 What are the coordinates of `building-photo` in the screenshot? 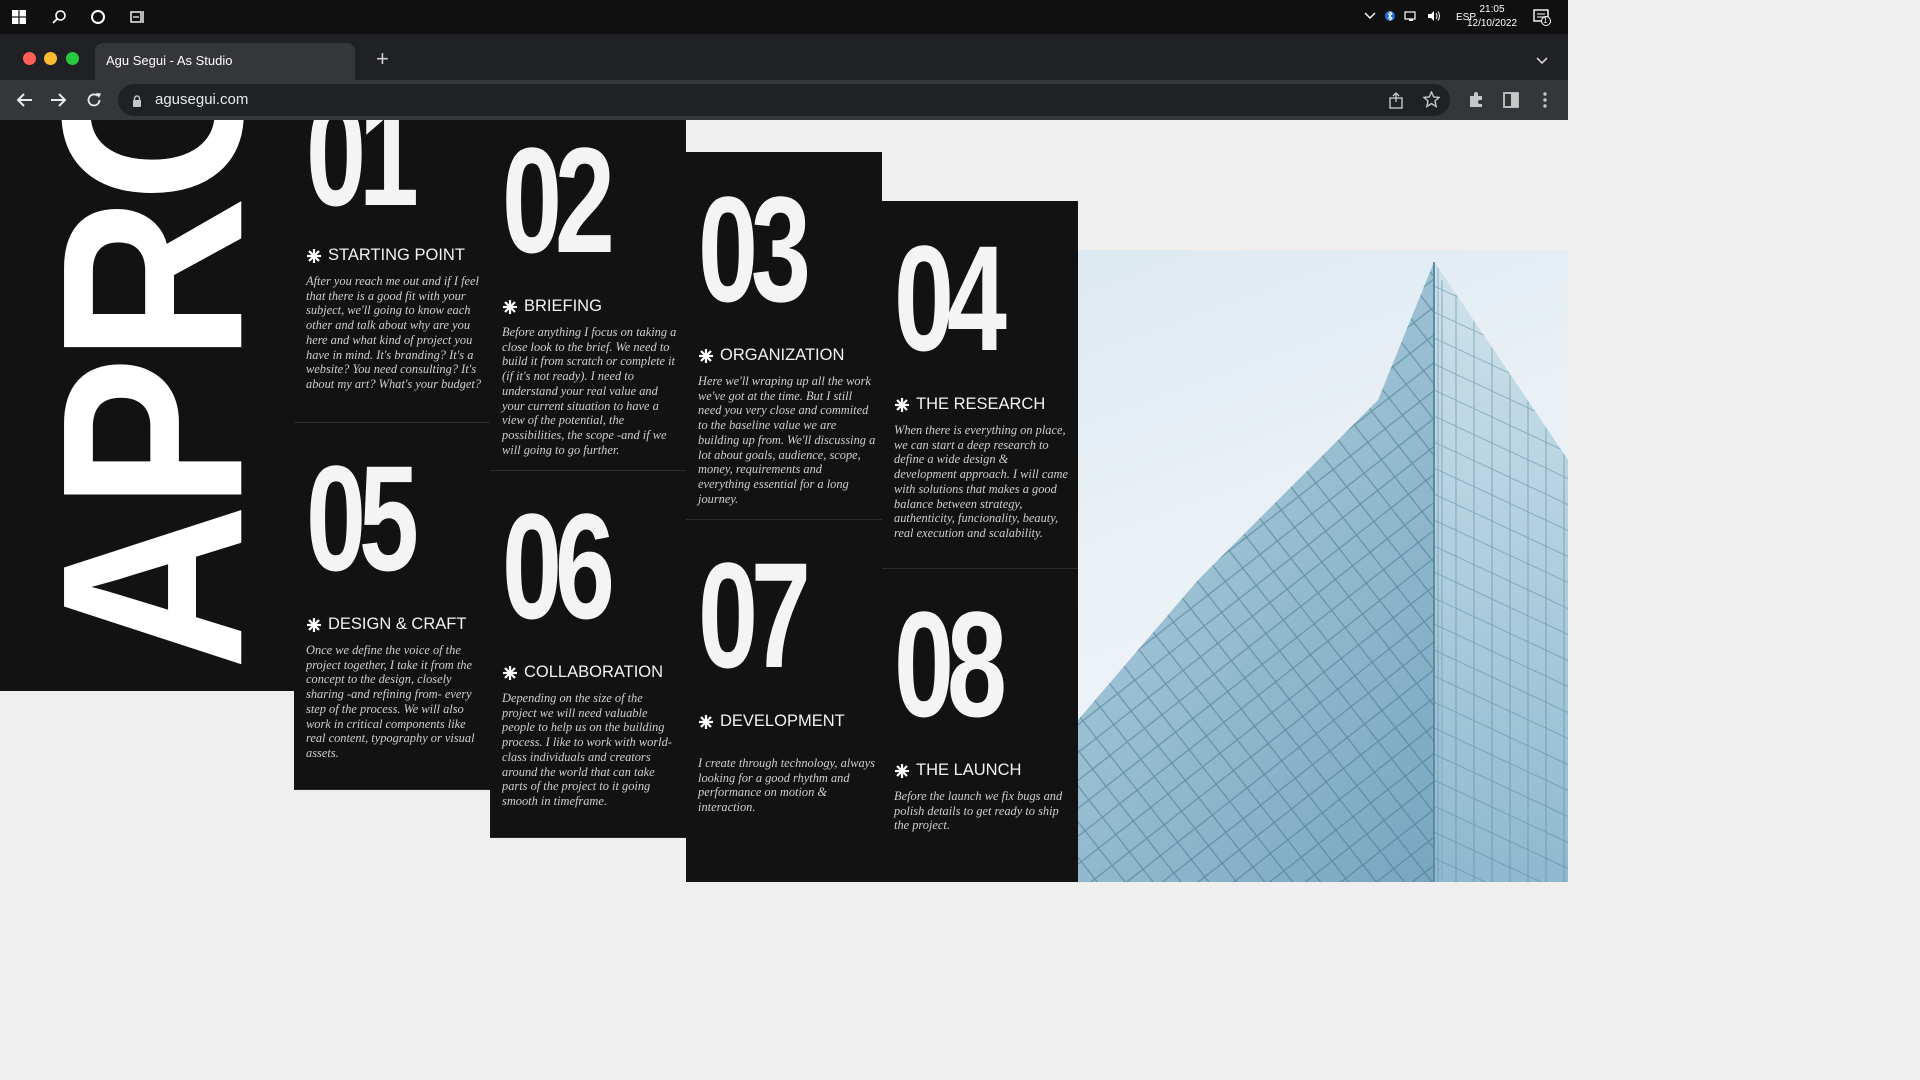 It's located at (1323, 566).